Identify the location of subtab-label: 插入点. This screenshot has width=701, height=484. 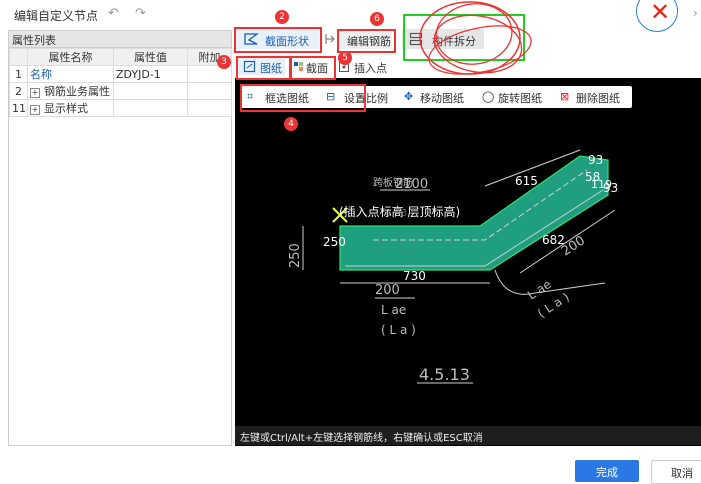
(370, 68).